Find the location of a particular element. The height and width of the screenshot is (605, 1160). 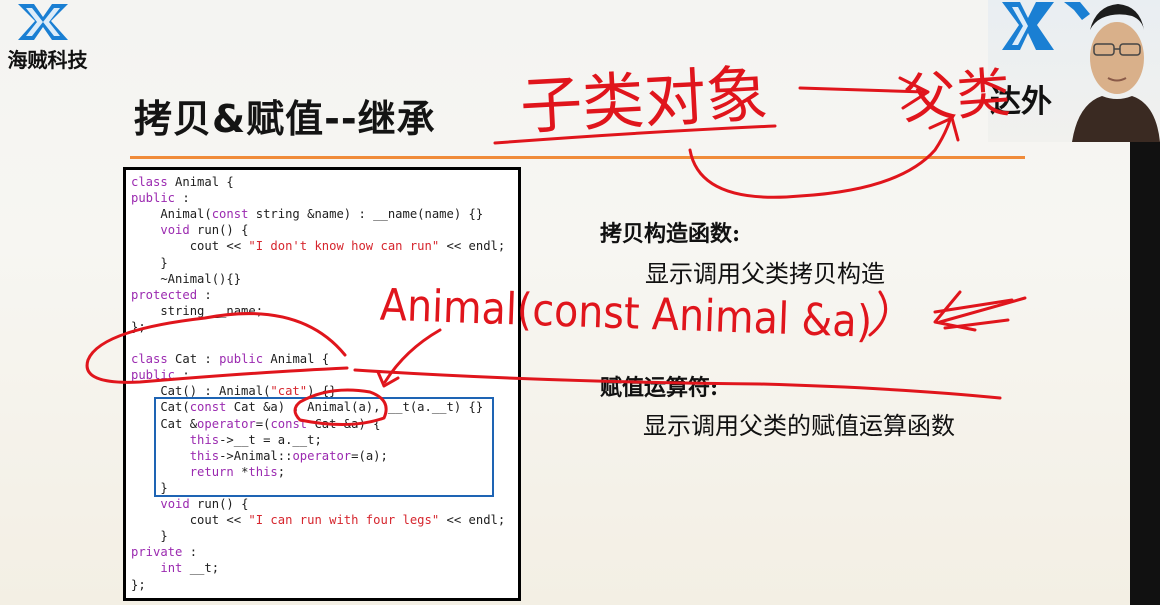

animal-a-circle is located at coordinates (340, 407).